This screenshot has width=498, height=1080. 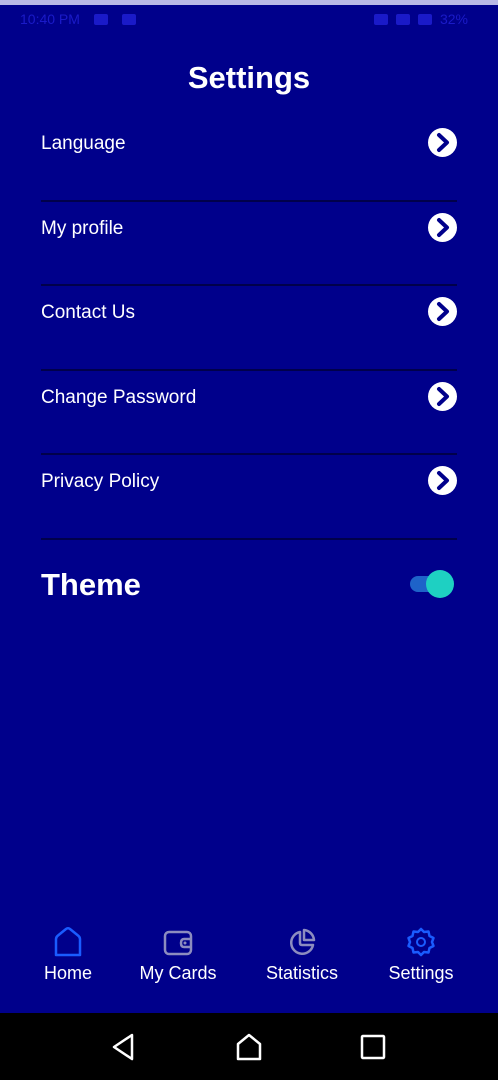 What do you see at coordinates (88, 312) in the screenshot?
I see `settings-item-label: Contact Us` at bounding box center [88, 312].